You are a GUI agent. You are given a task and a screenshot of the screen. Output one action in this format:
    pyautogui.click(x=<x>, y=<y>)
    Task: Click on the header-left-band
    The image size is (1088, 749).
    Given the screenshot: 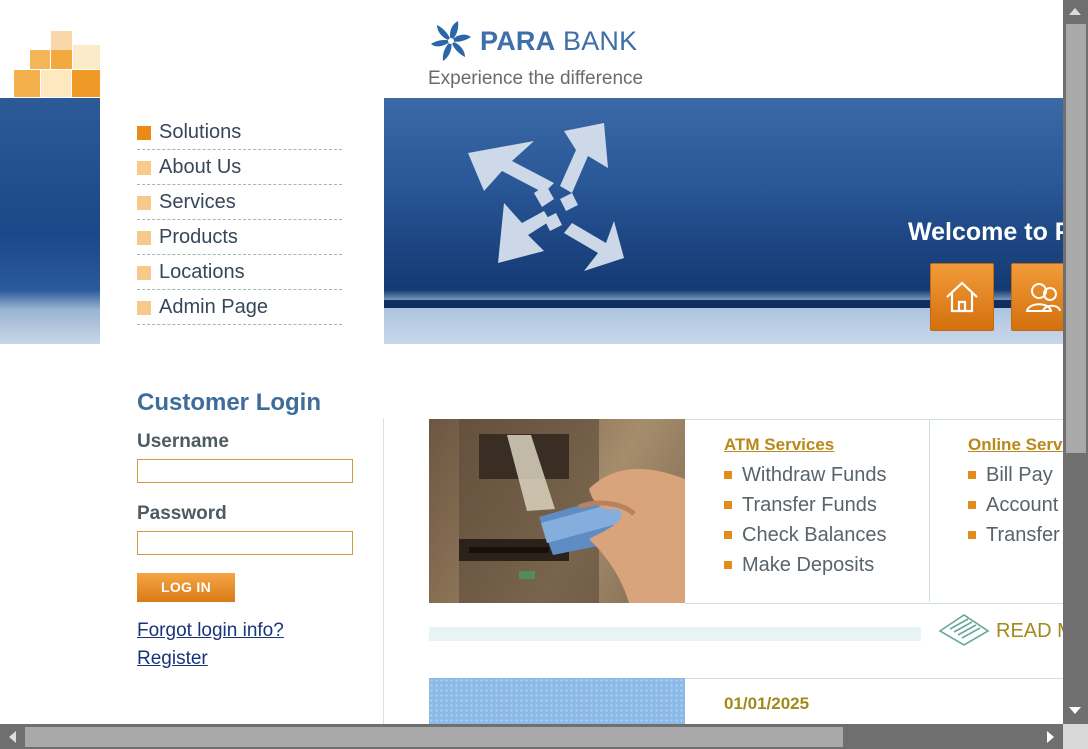 What is the action you would take?
    pyautogui.click(x=50, y=221)
    